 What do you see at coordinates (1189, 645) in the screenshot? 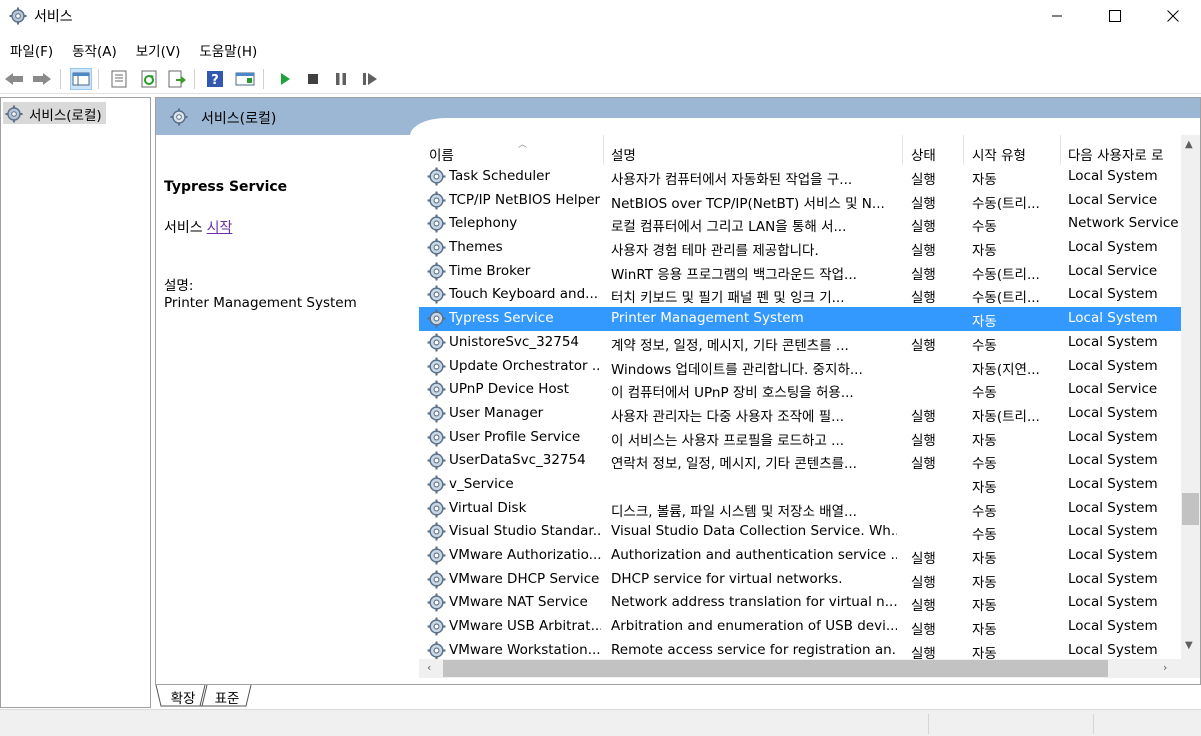
I see `scroll-down-icon: ▼` at bounding box center [1189, 645].